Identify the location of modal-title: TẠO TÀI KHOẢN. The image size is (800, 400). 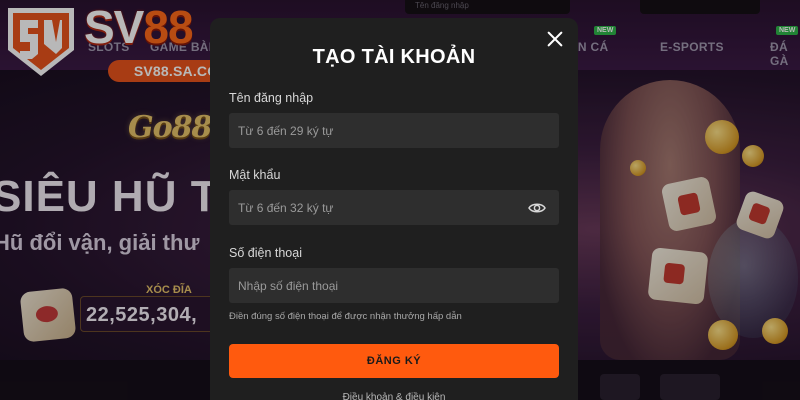
(394, 57).